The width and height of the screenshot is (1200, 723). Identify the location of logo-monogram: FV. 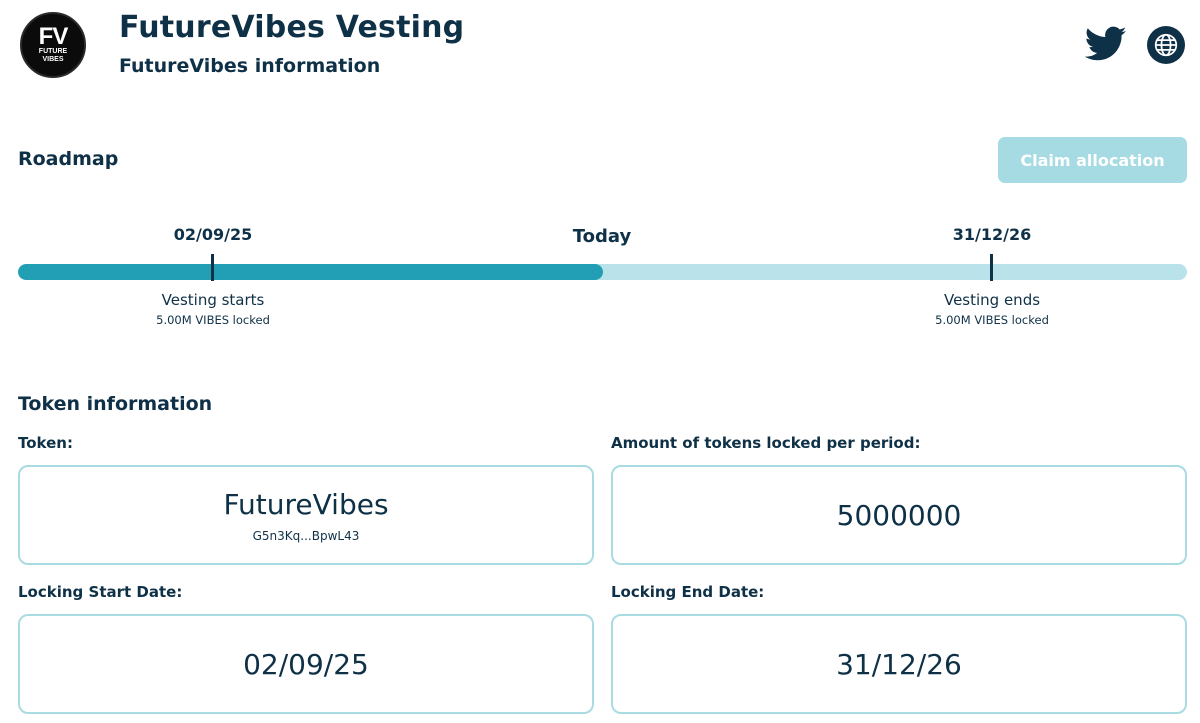
(53, 36).